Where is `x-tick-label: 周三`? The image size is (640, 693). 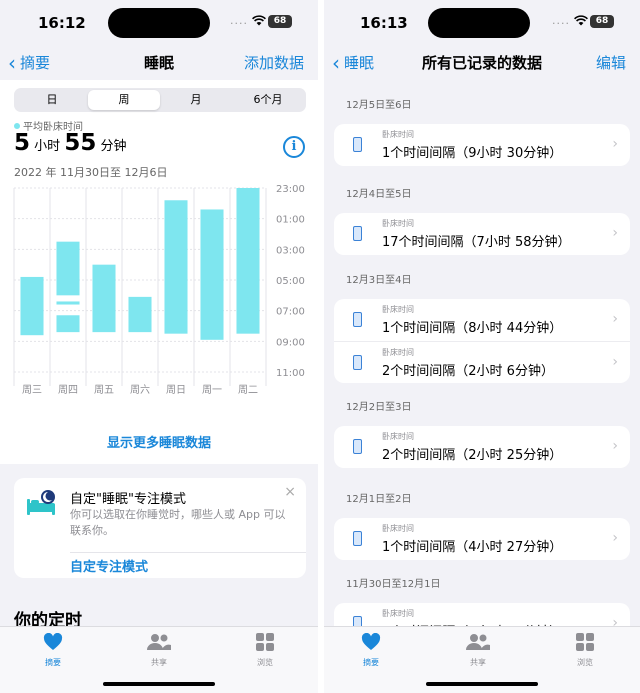
x-tick-label: 周三 is located at coordinates (32, 390).